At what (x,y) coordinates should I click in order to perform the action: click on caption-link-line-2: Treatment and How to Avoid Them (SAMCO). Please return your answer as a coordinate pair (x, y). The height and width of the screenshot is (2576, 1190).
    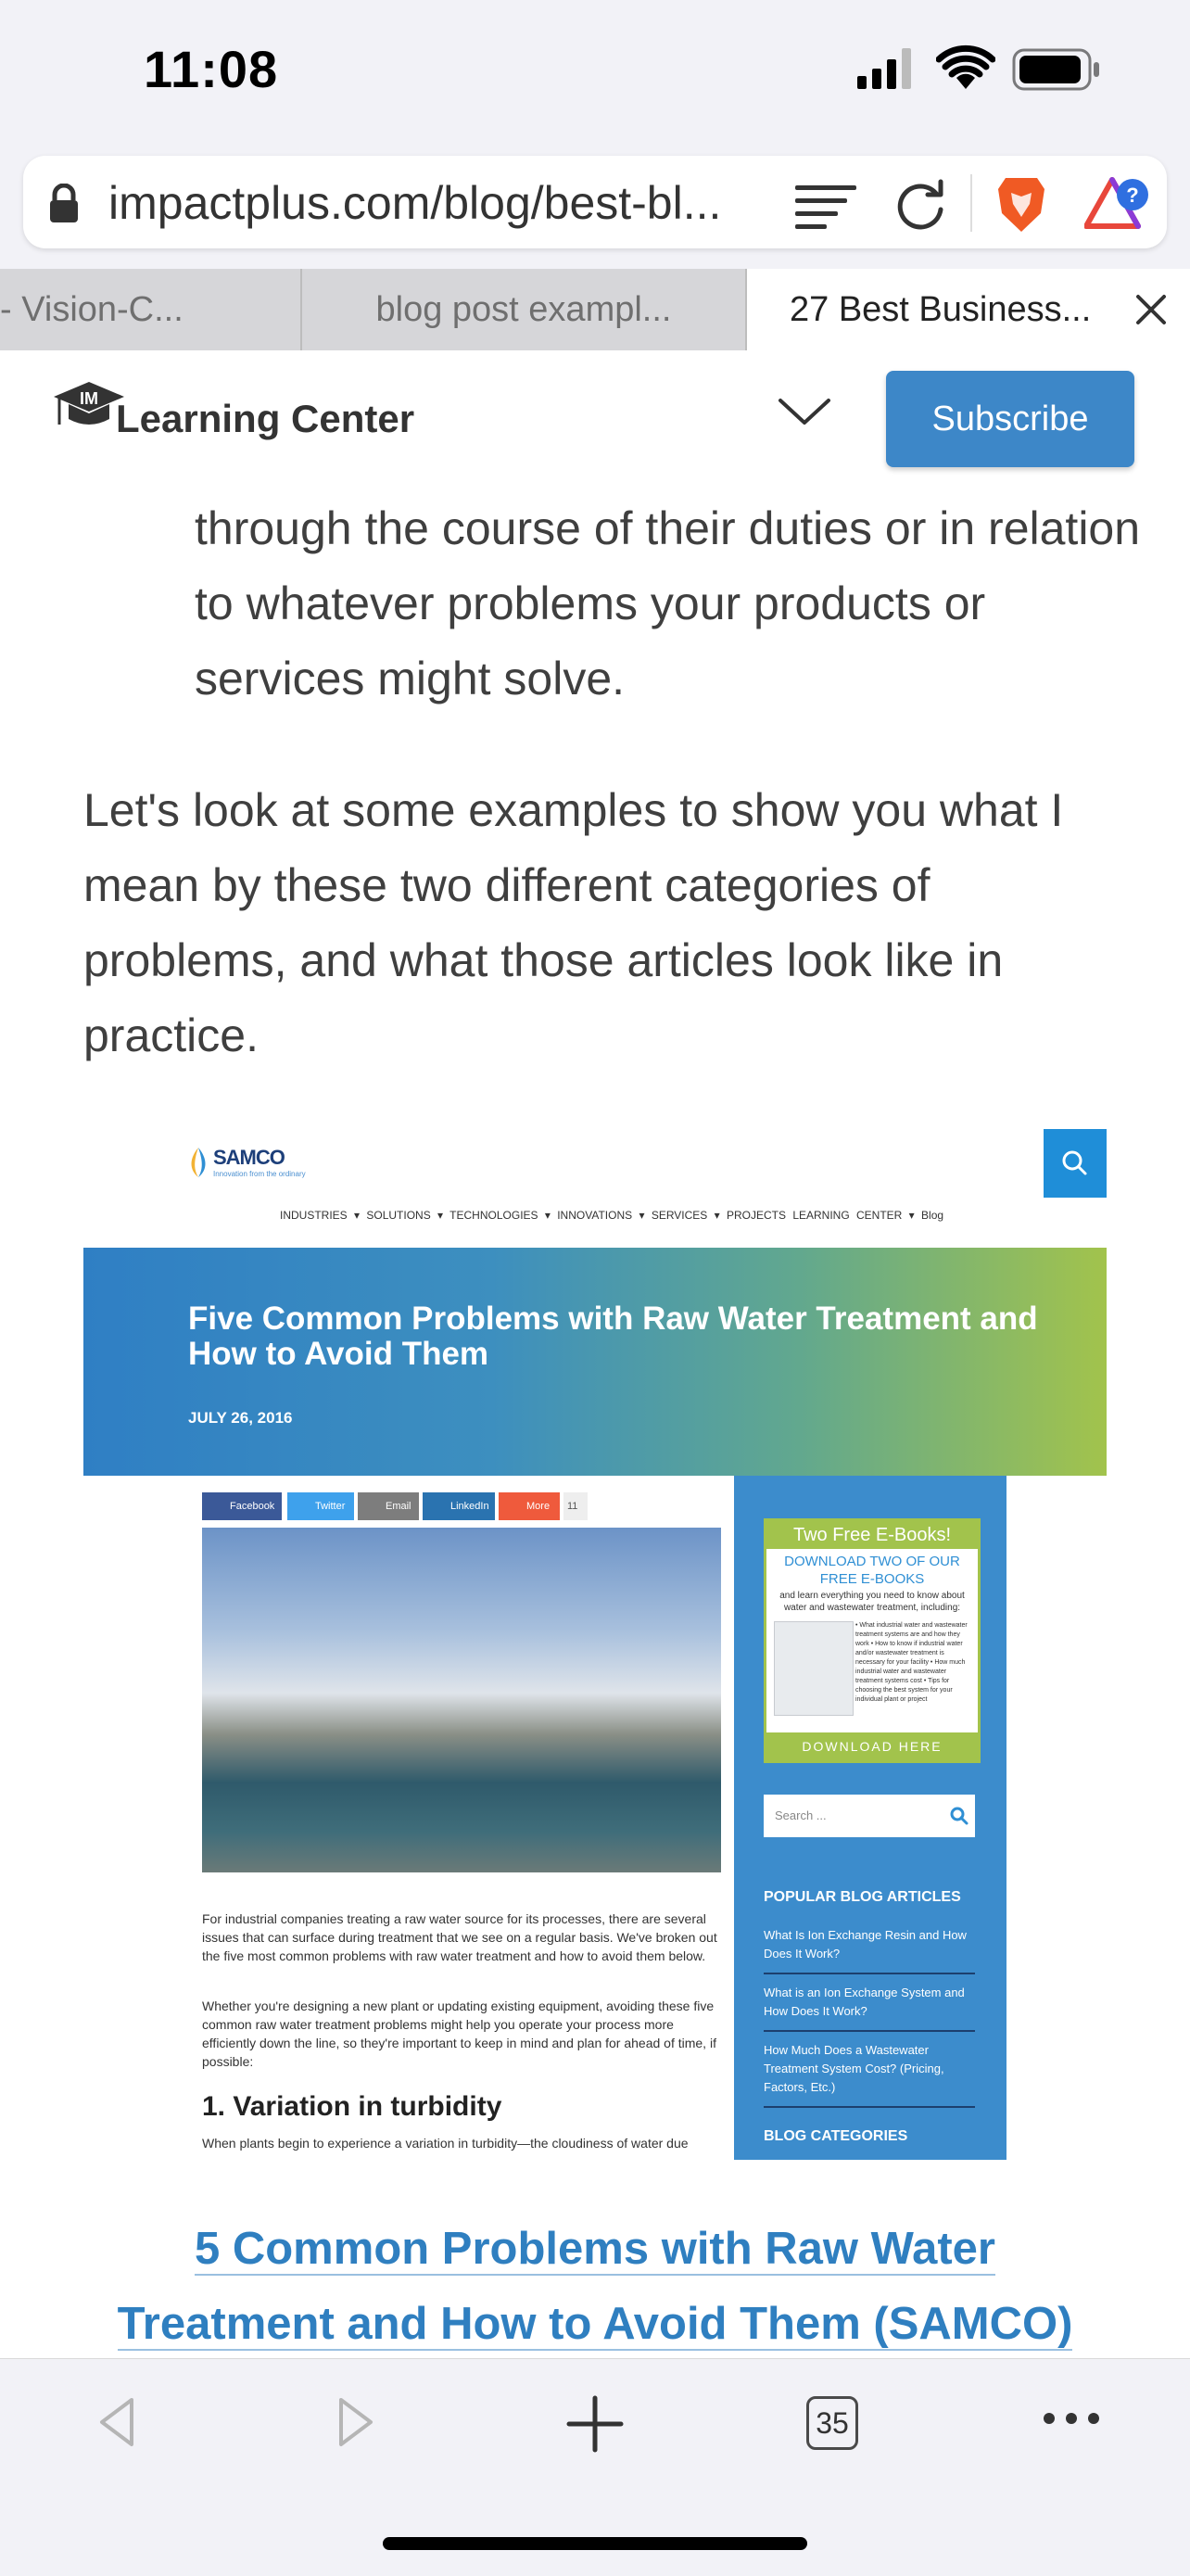
    Looking at the image, I should click on (595, 2325).